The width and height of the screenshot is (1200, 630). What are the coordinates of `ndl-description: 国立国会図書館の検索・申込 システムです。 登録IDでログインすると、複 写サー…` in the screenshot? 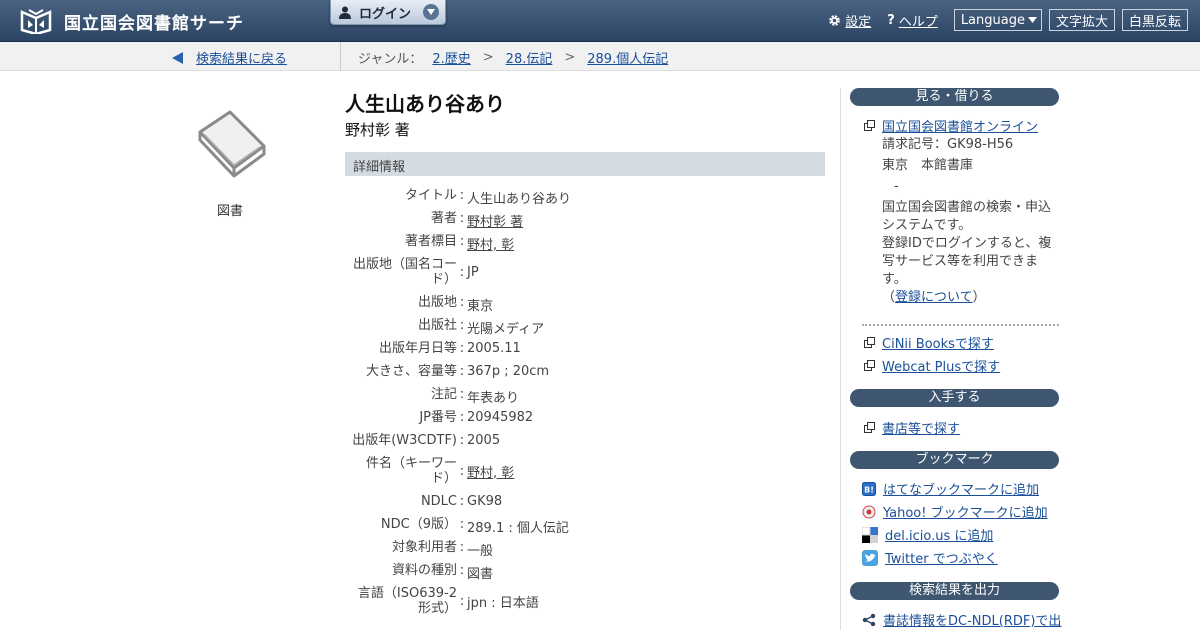 It's located at (967, 252).